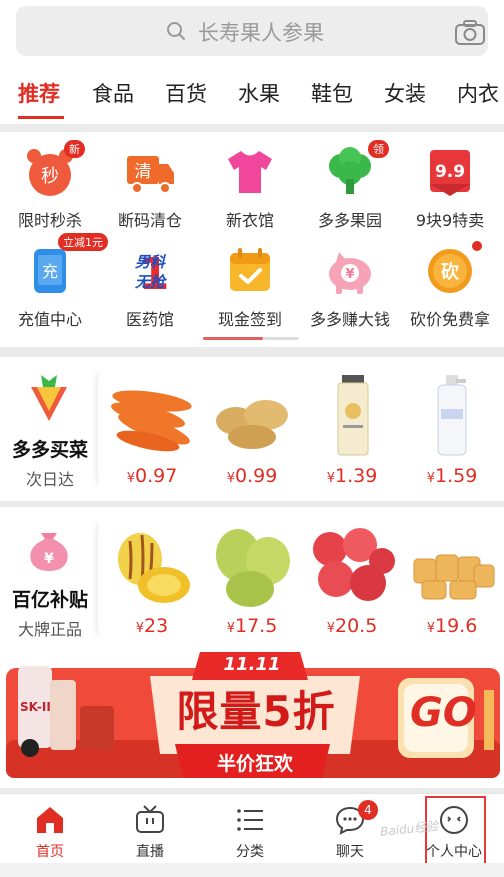 The width and height of the screenshot is (504, 877). Describe the element at coordinates (378, 149) in the screenshot. I see `coupon-badge: 领` at that location.